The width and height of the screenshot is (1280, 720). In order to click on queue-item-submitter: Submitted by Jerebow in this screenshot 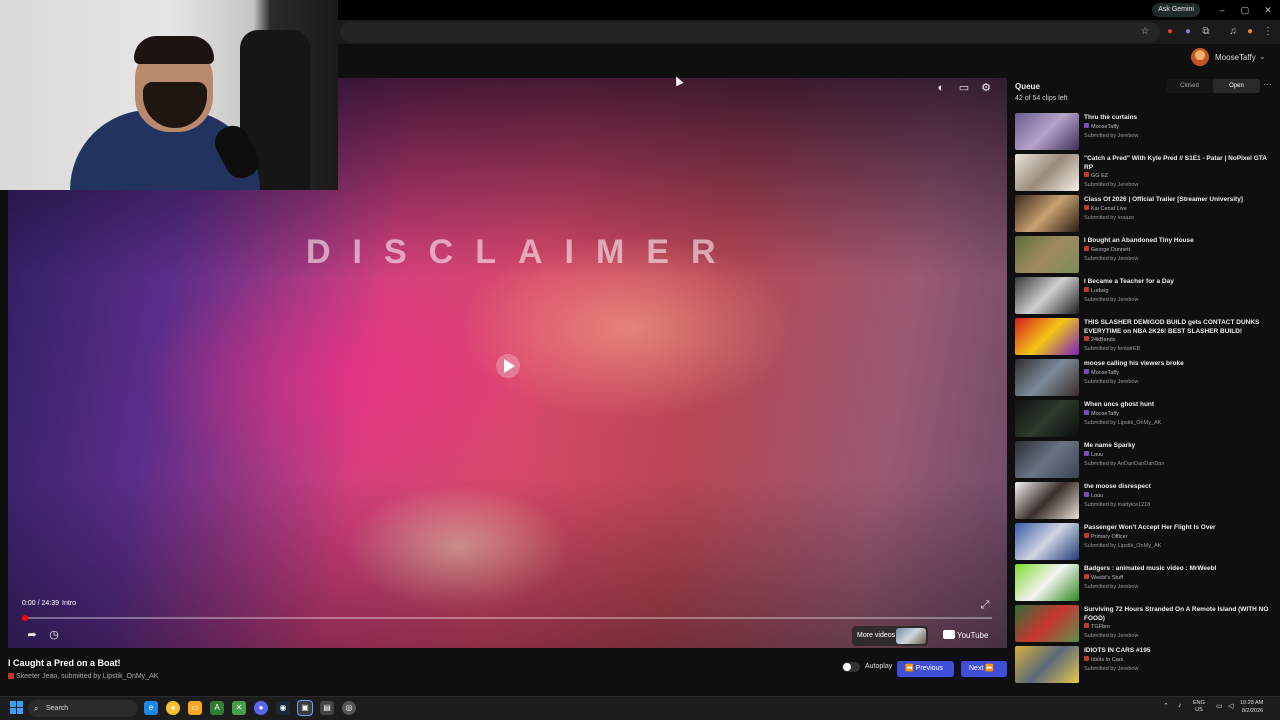, I will do `click(1111, 381)`.